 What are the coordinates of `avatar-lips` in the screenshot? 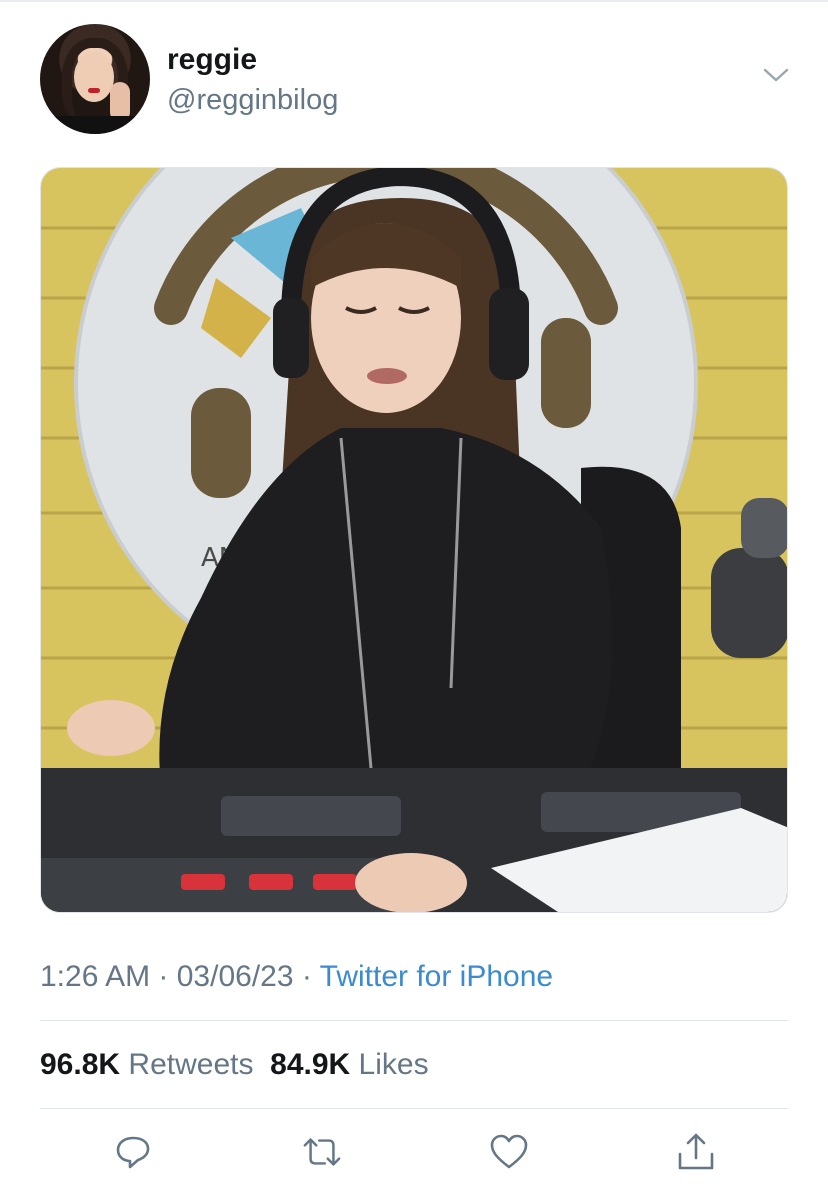 It's located at (94, 90).